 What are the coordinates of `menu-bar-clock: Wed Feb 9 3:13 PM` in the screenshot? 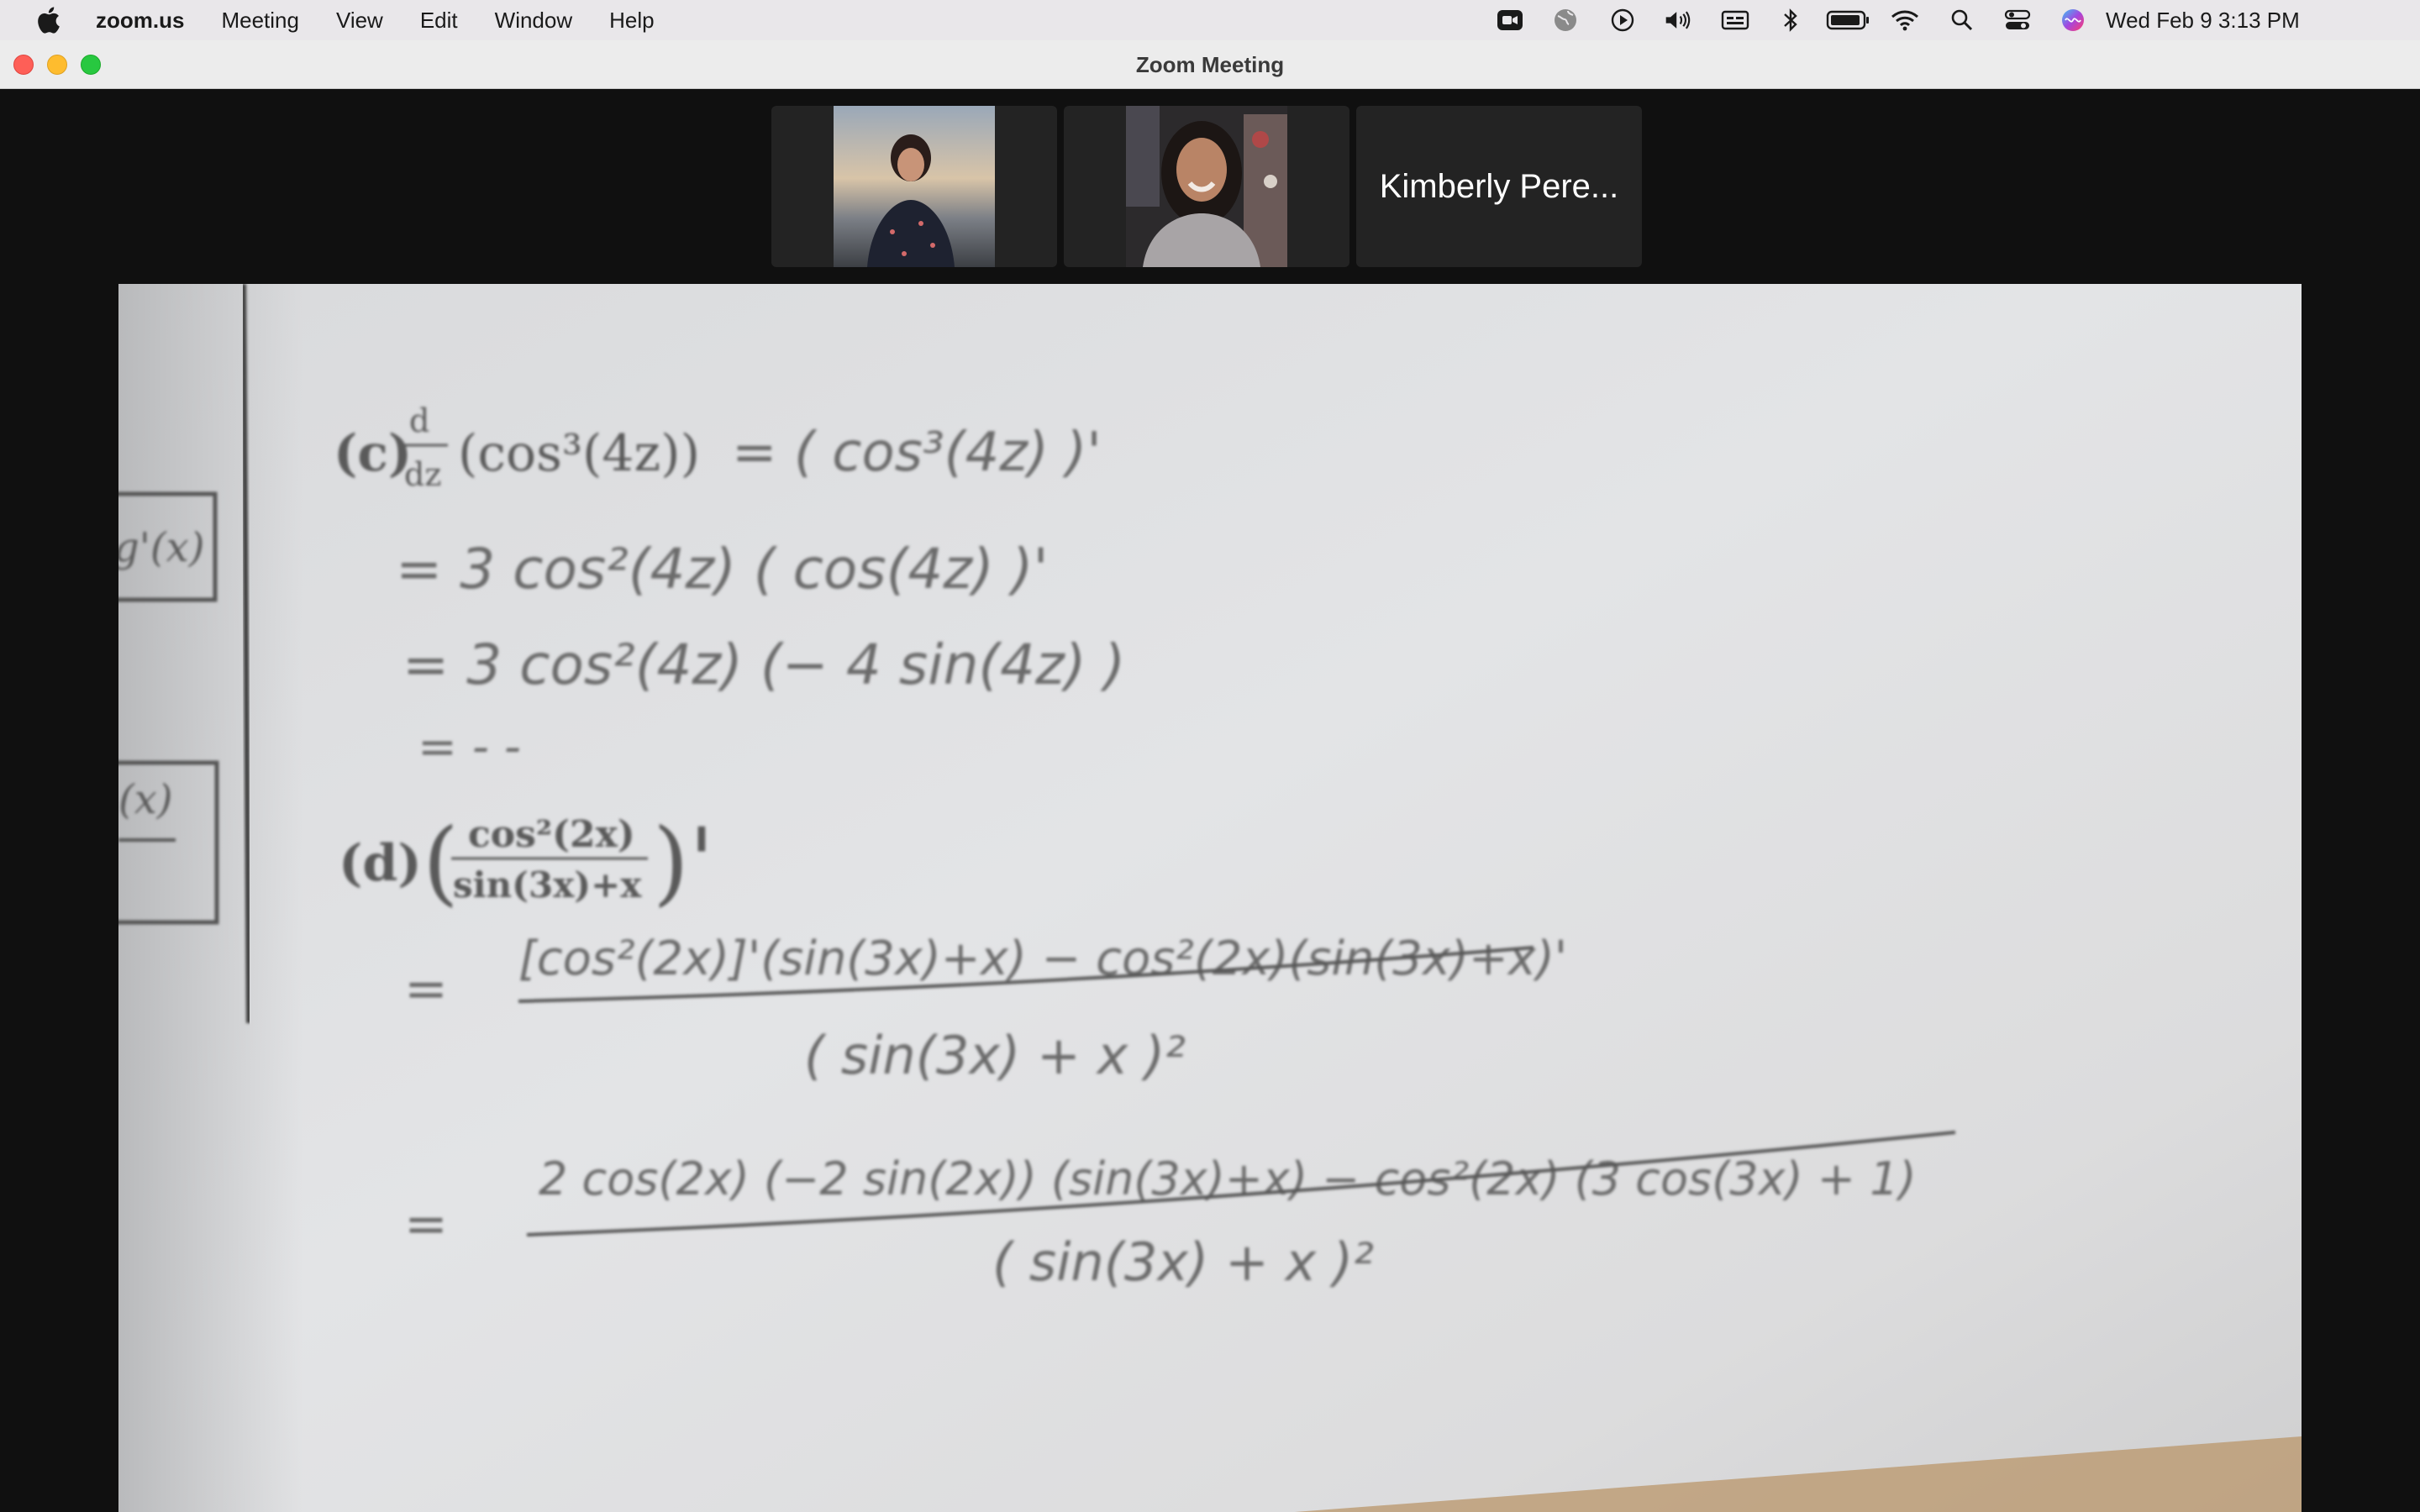 It's located at (2203, 20).